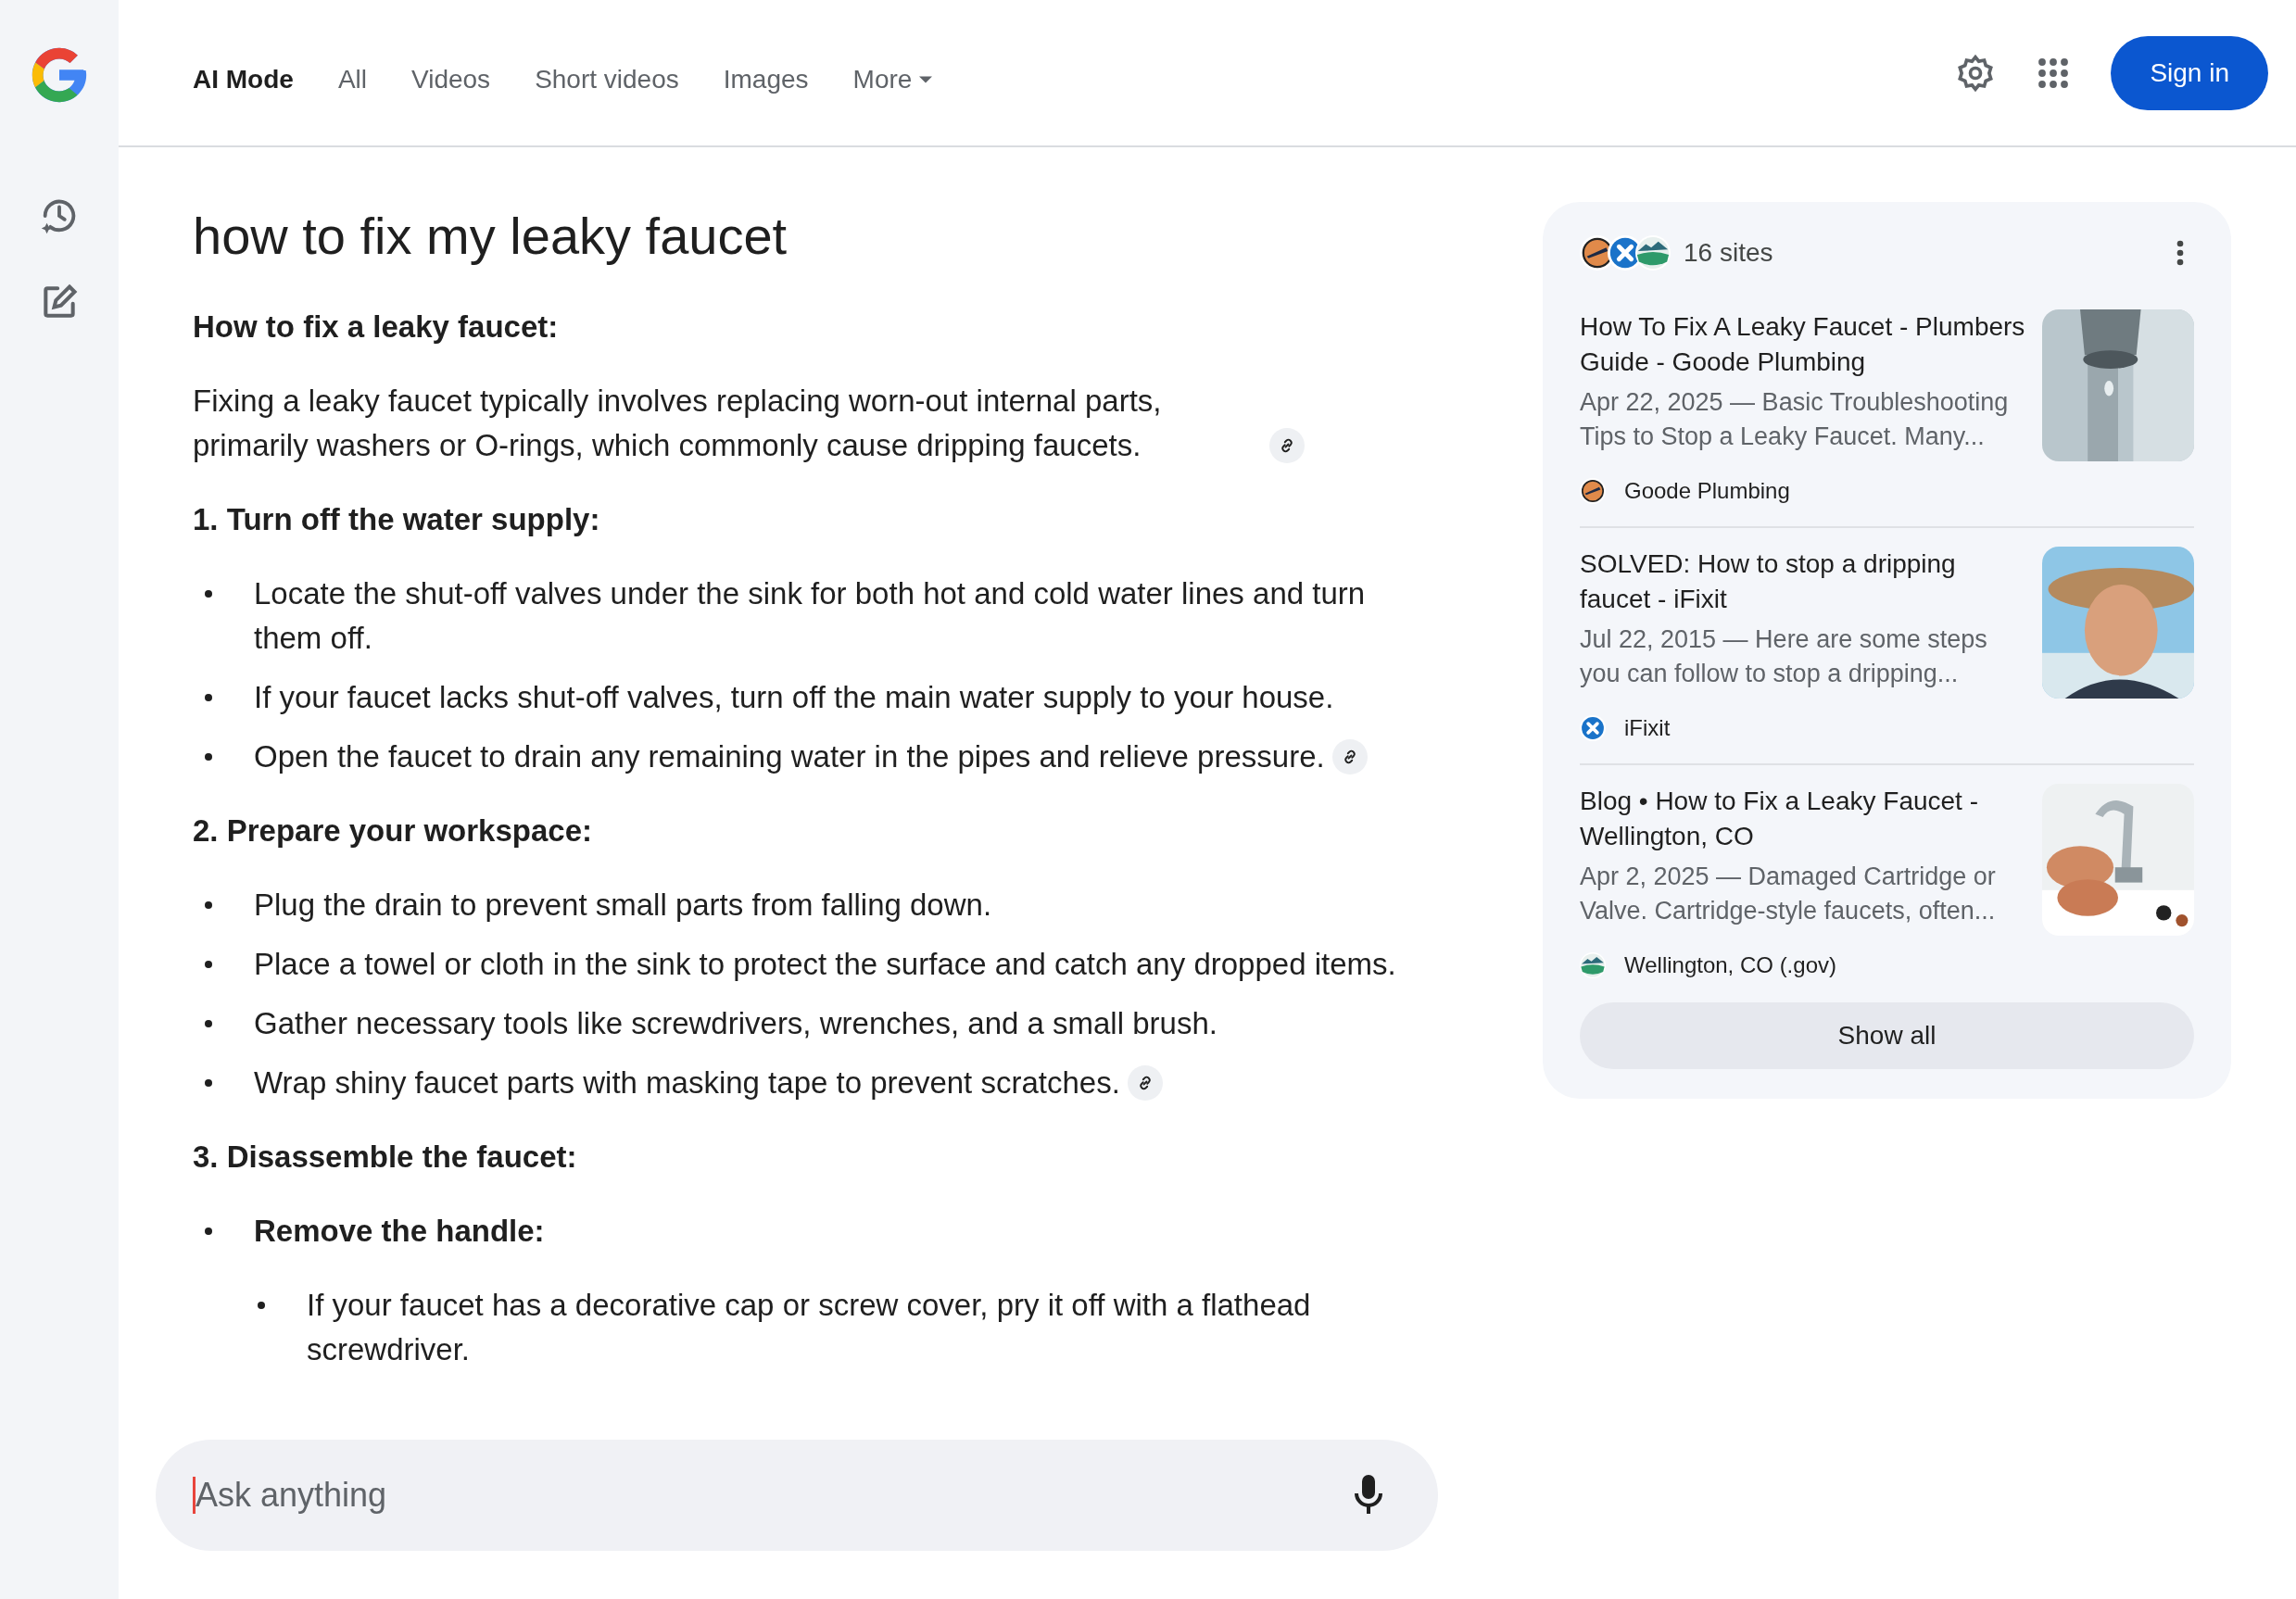  What do you see at coordinates (687, 1083) in the screenshot?
I see `step-text: Wrap shiny faucet parts with masking tape to prevent scratches.` at bounding box center [687, 1083].